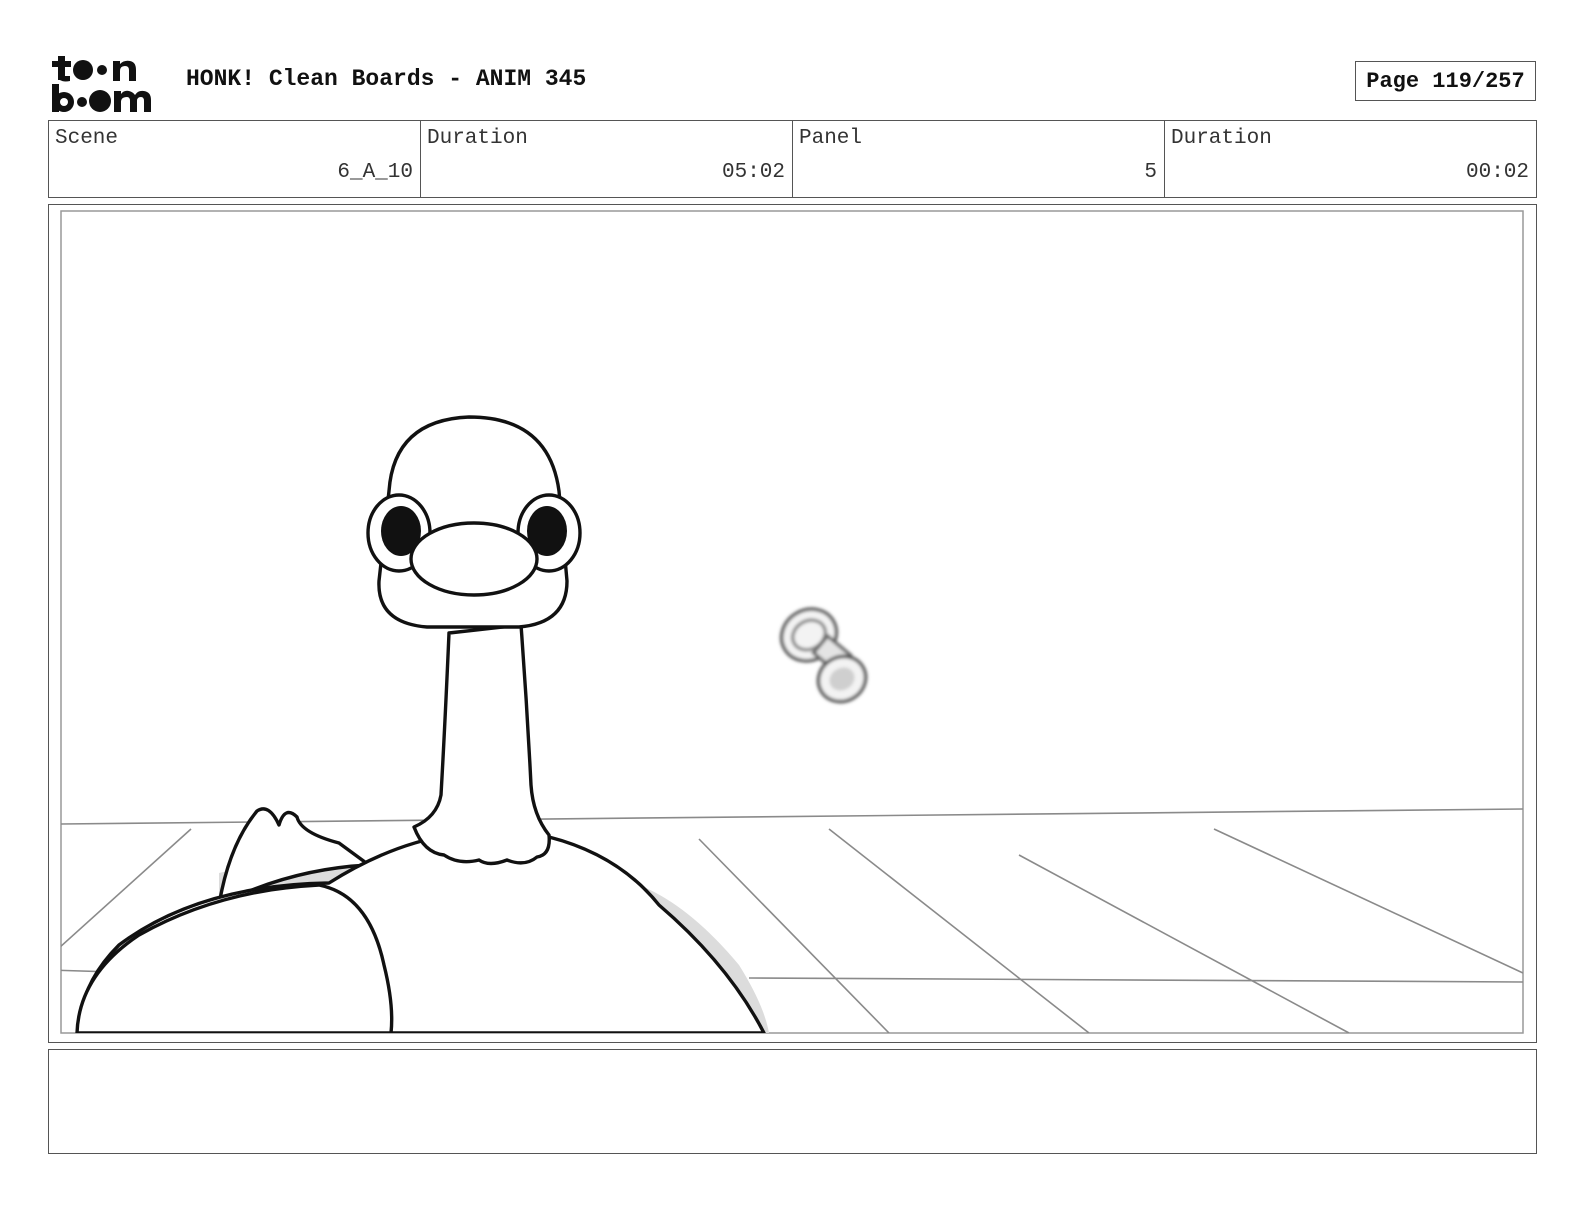 The height and width of the screenshot is (1224, 1584). I want to click on scene-duration-value: 05:02, so click(753, 172).